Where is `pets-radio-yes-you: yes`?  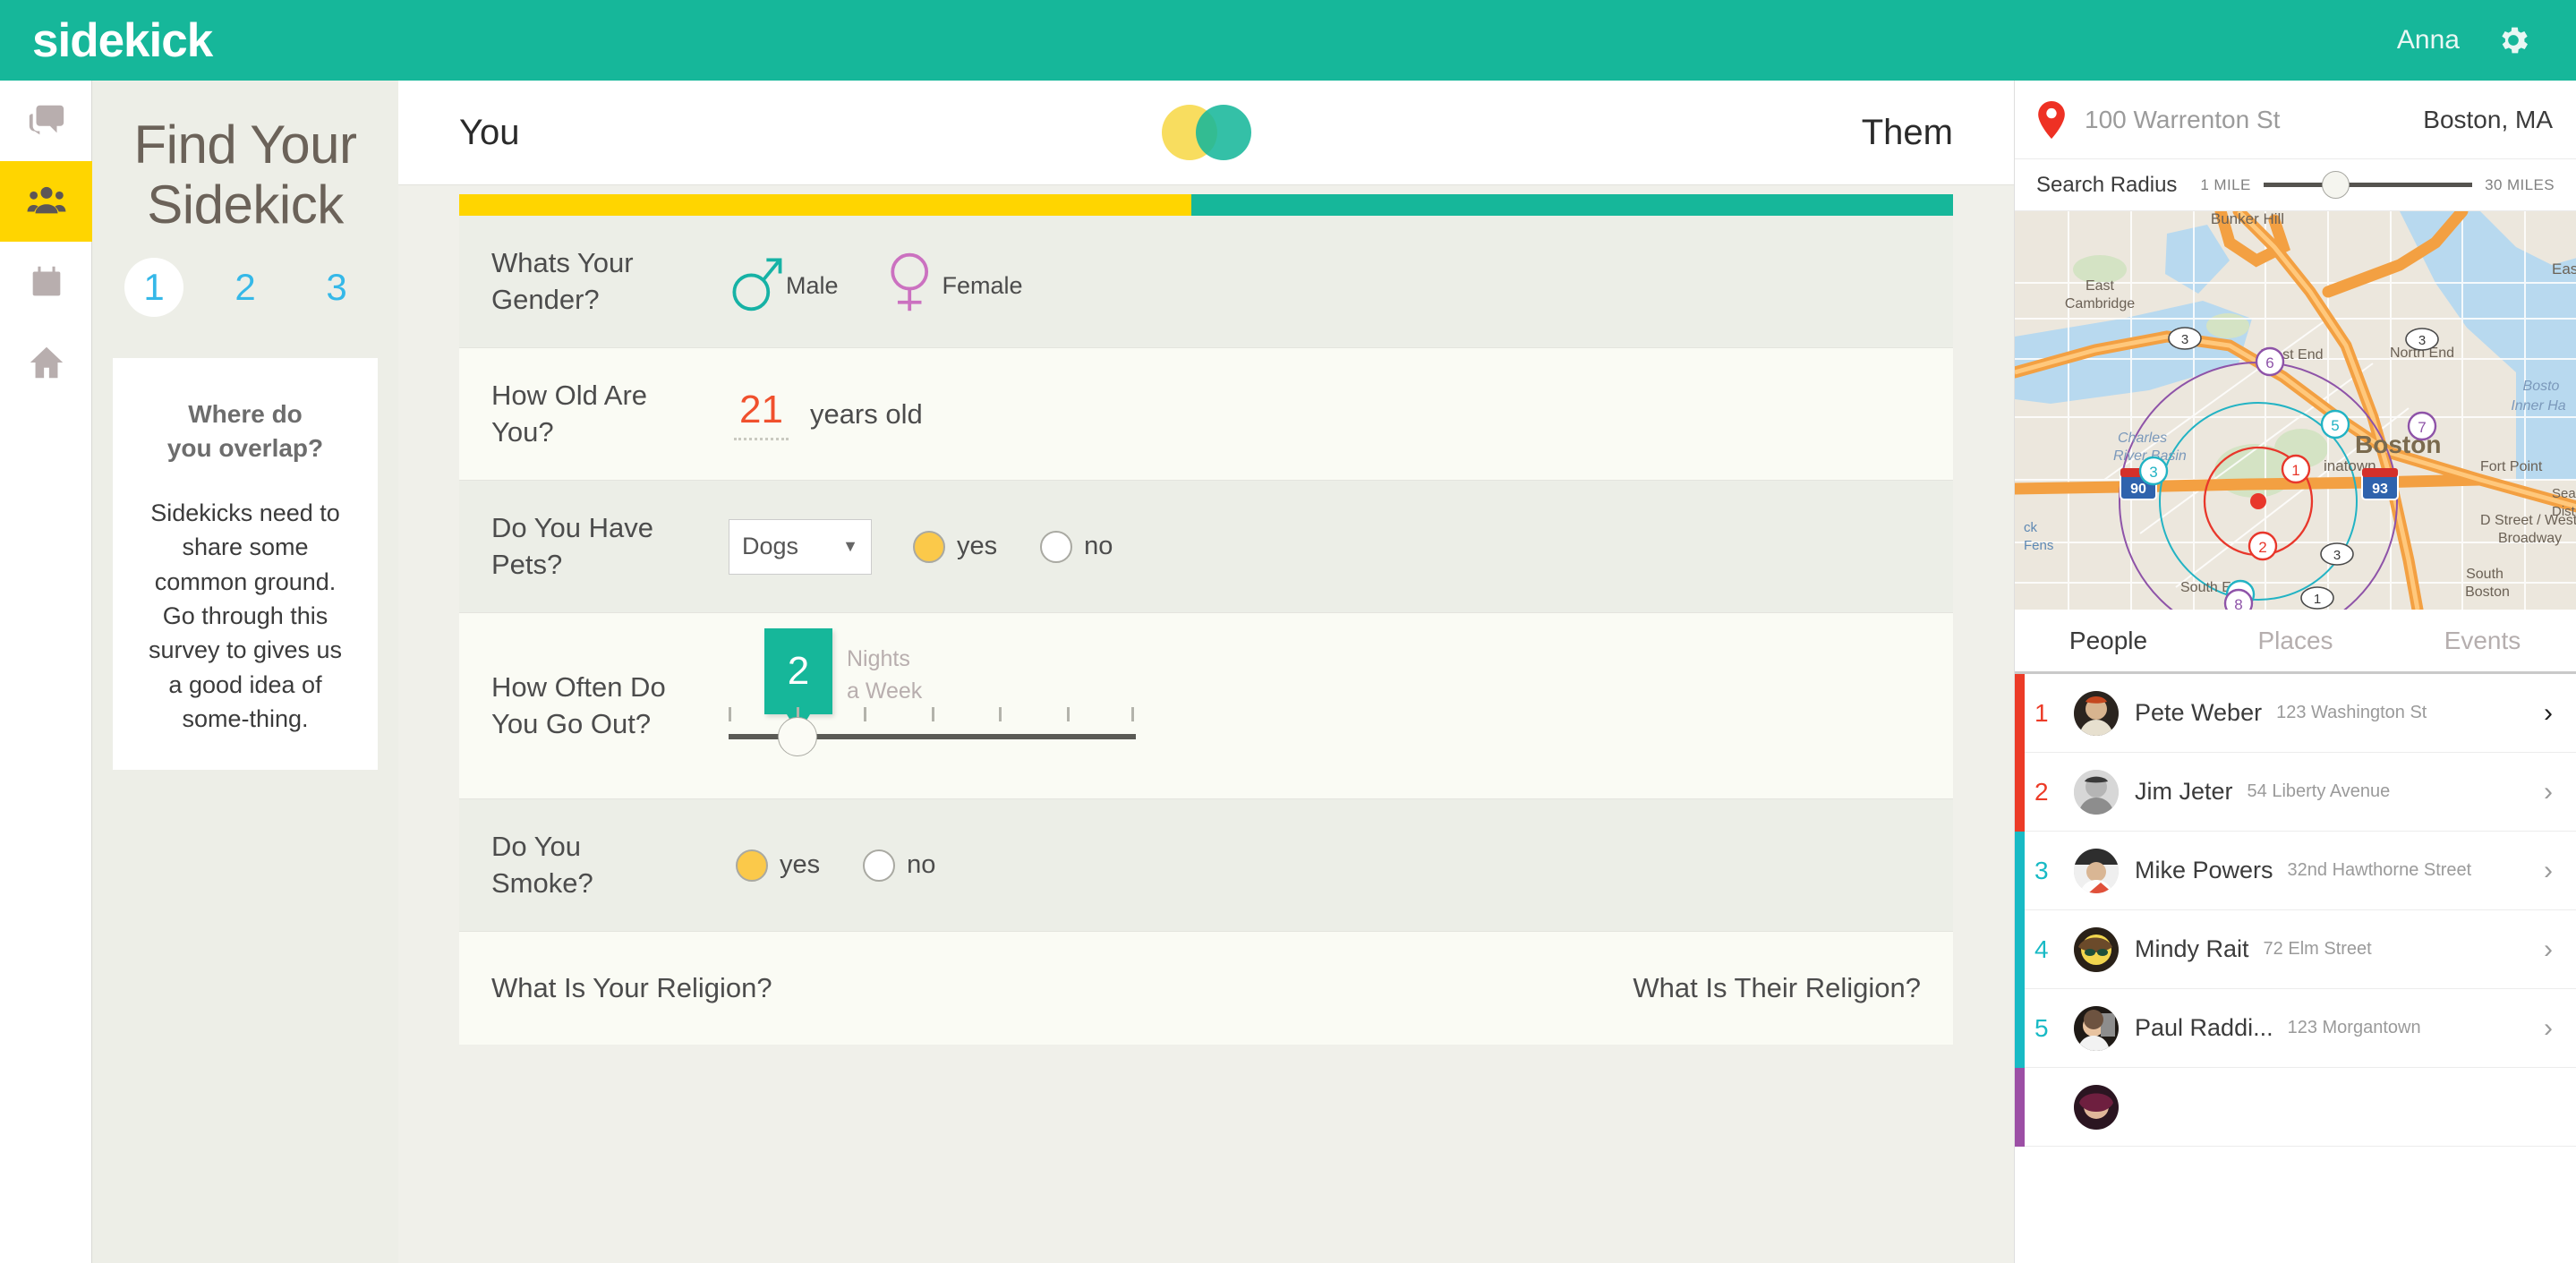 pets-radio-yes-you: yes is located at coordinates (955, 547).